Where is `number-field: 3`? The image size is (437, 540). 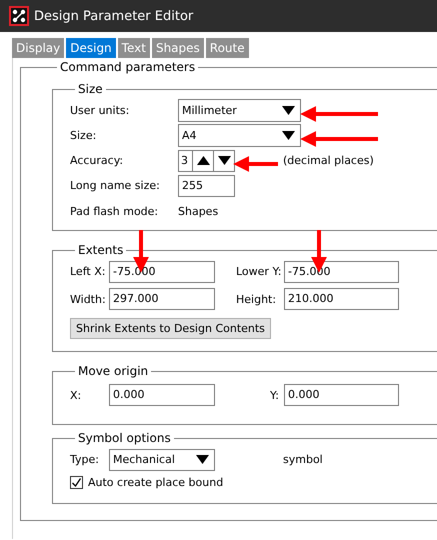
number-field: 3 is located at coordinates (185, 161).